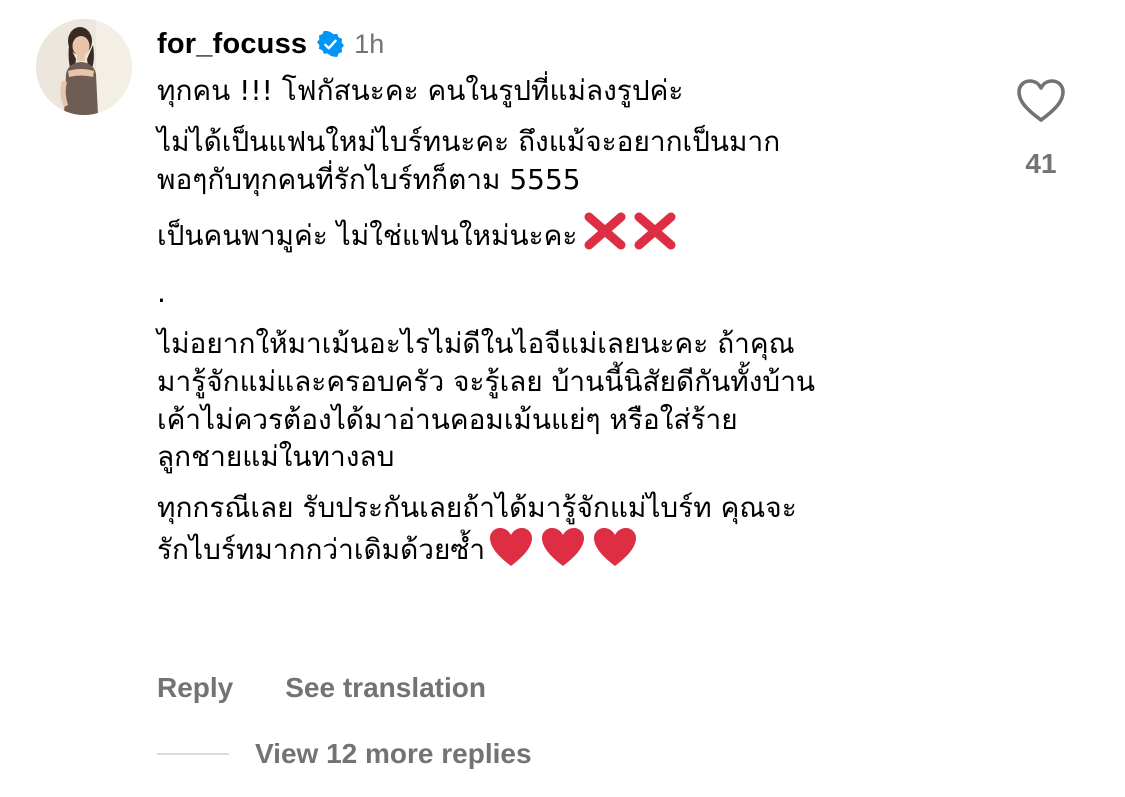 The image size is (1125, 797). Describe the element at coordinates (393, 753) in the screenshot. I see `view-replies-label: View 12 more replies` at that location.